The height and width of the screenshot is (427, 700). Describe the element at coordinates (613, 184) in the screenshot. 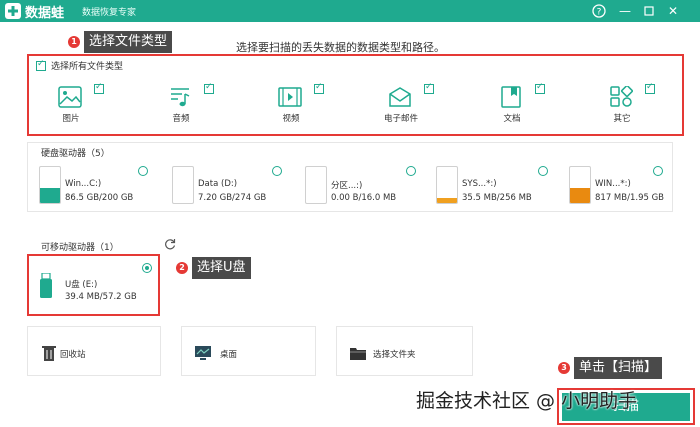

I see `drive-name: WIN...*:)` at that location.